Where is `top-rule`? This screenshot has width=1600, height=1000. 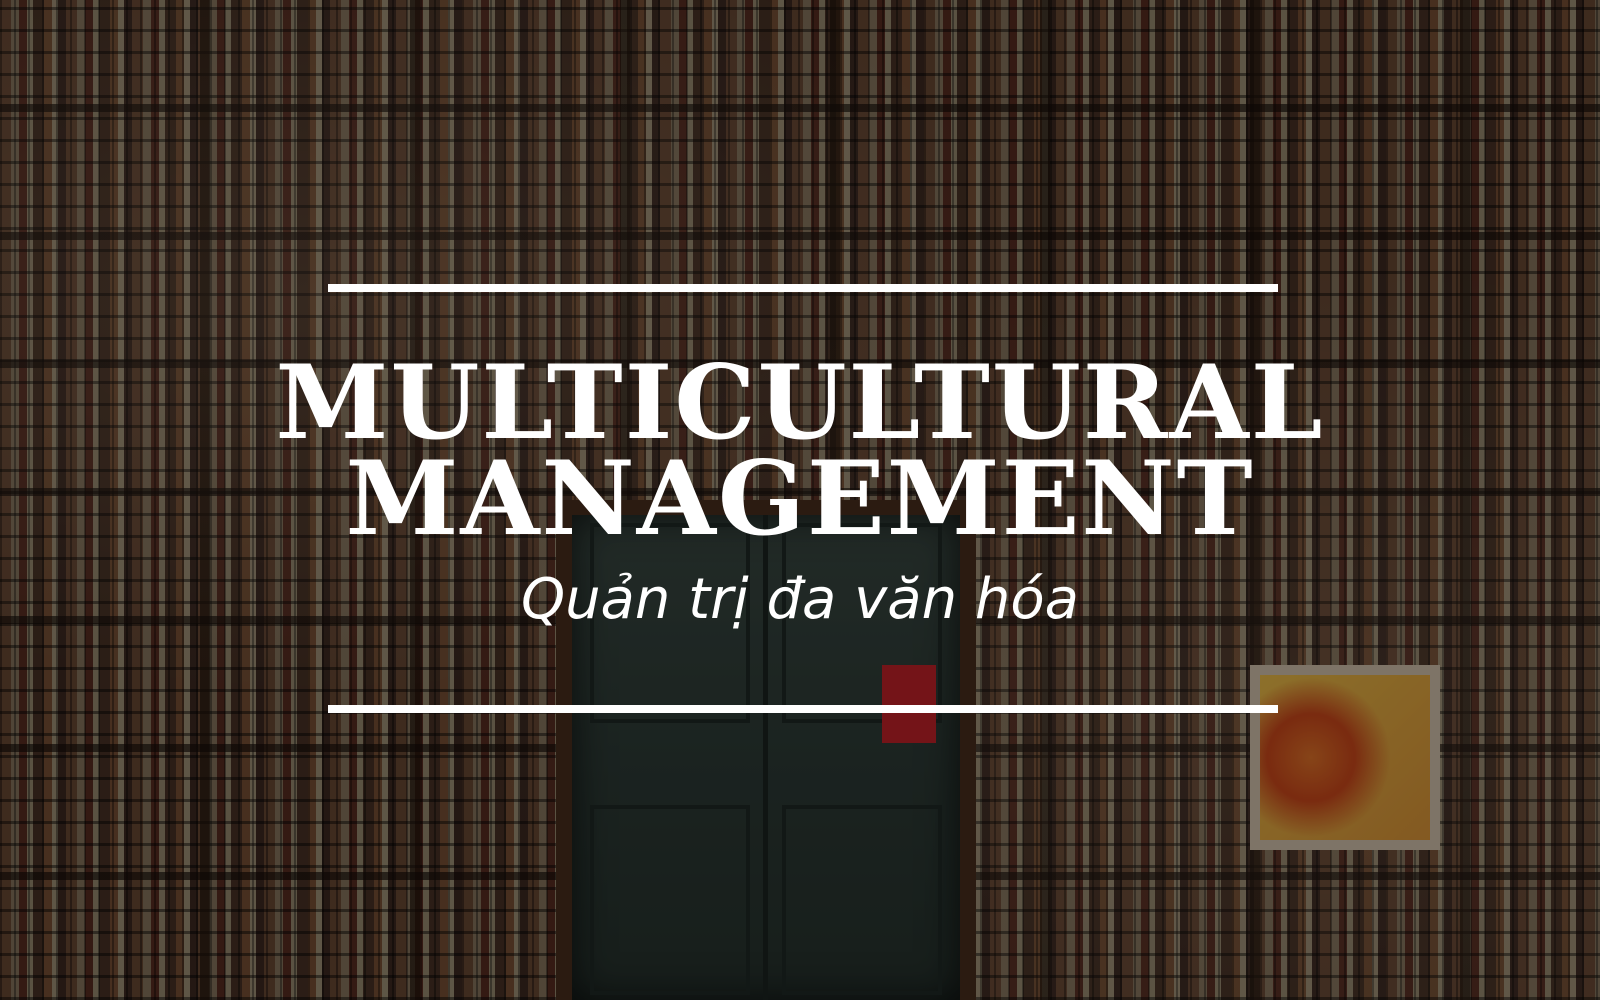
top-rule is located at coordinates (803, 288).